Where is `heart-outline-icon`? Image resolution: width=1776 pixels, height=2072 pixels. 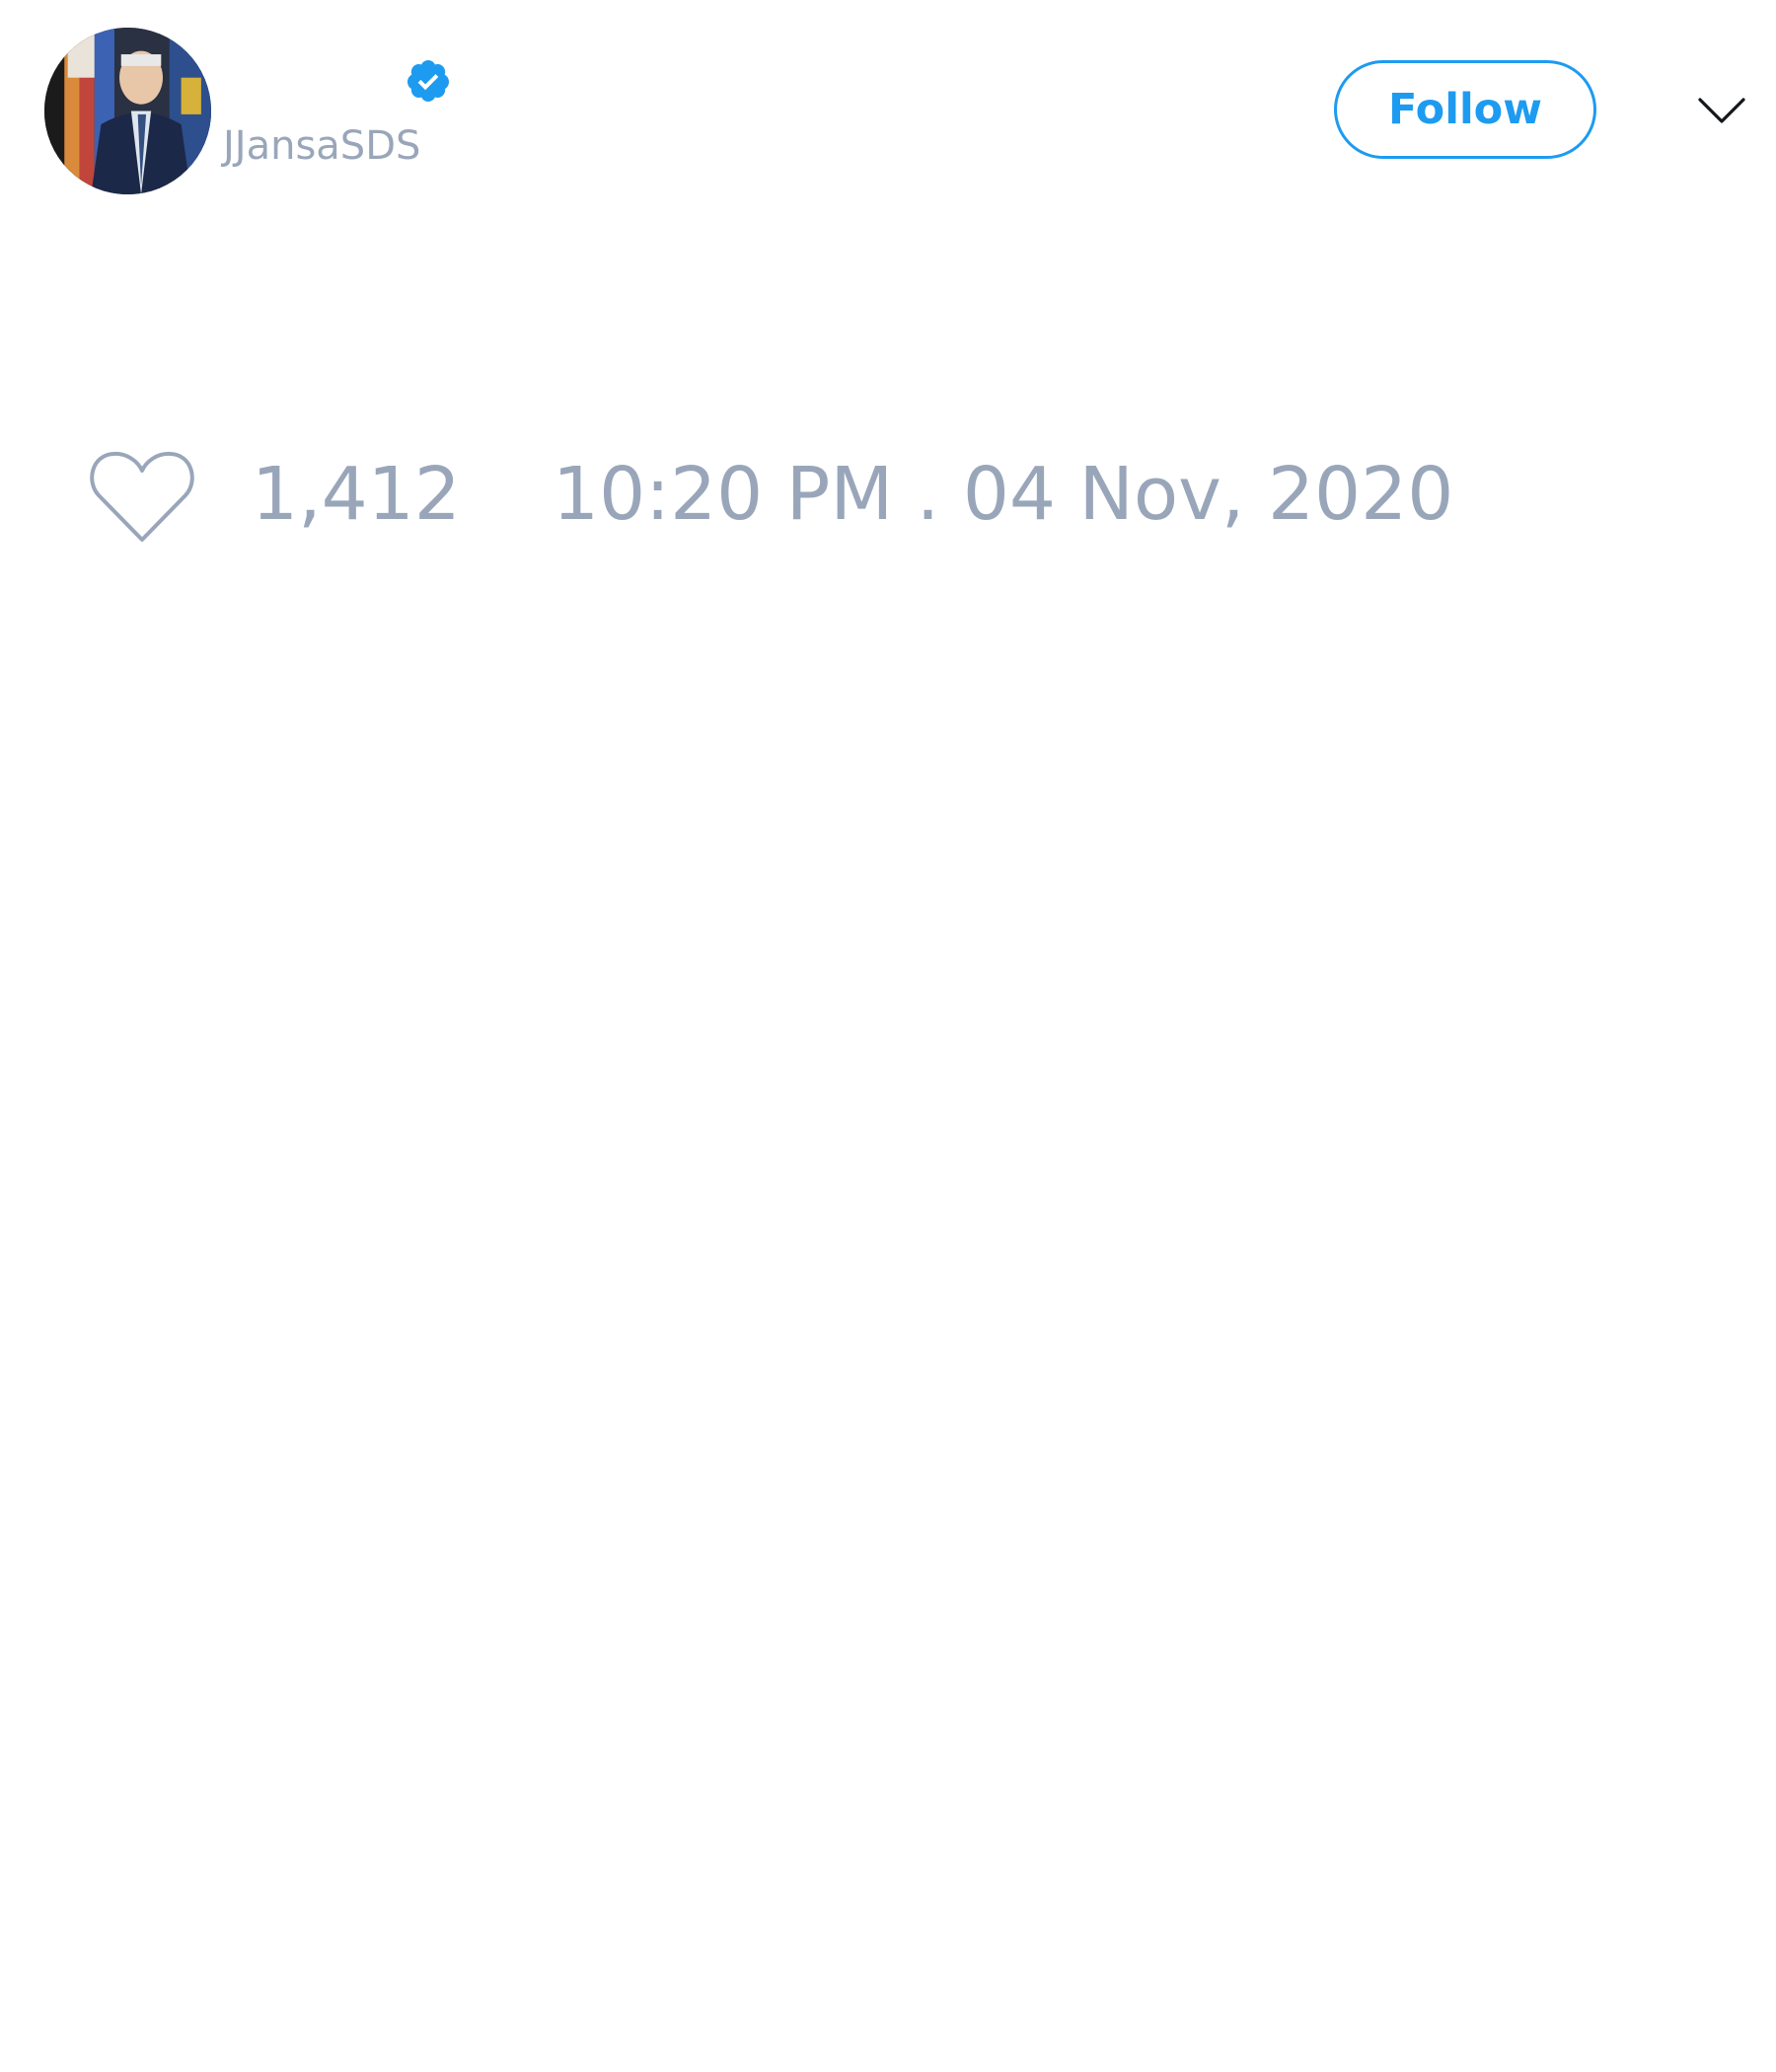
heart-outline-icon is located at coordinates (142, 497).